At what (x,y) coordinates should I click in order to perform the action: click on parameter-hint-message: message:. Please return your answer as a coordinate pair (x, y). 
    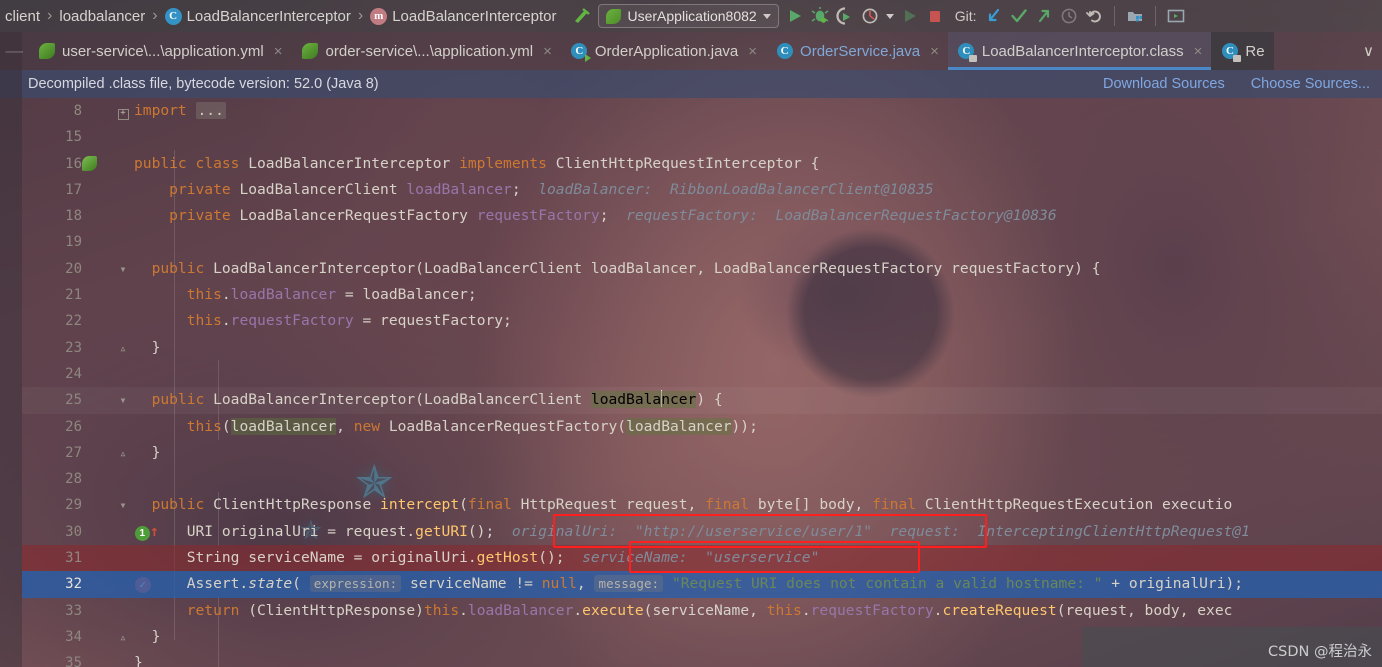
    Looking at the image, I should click on (629, 584).